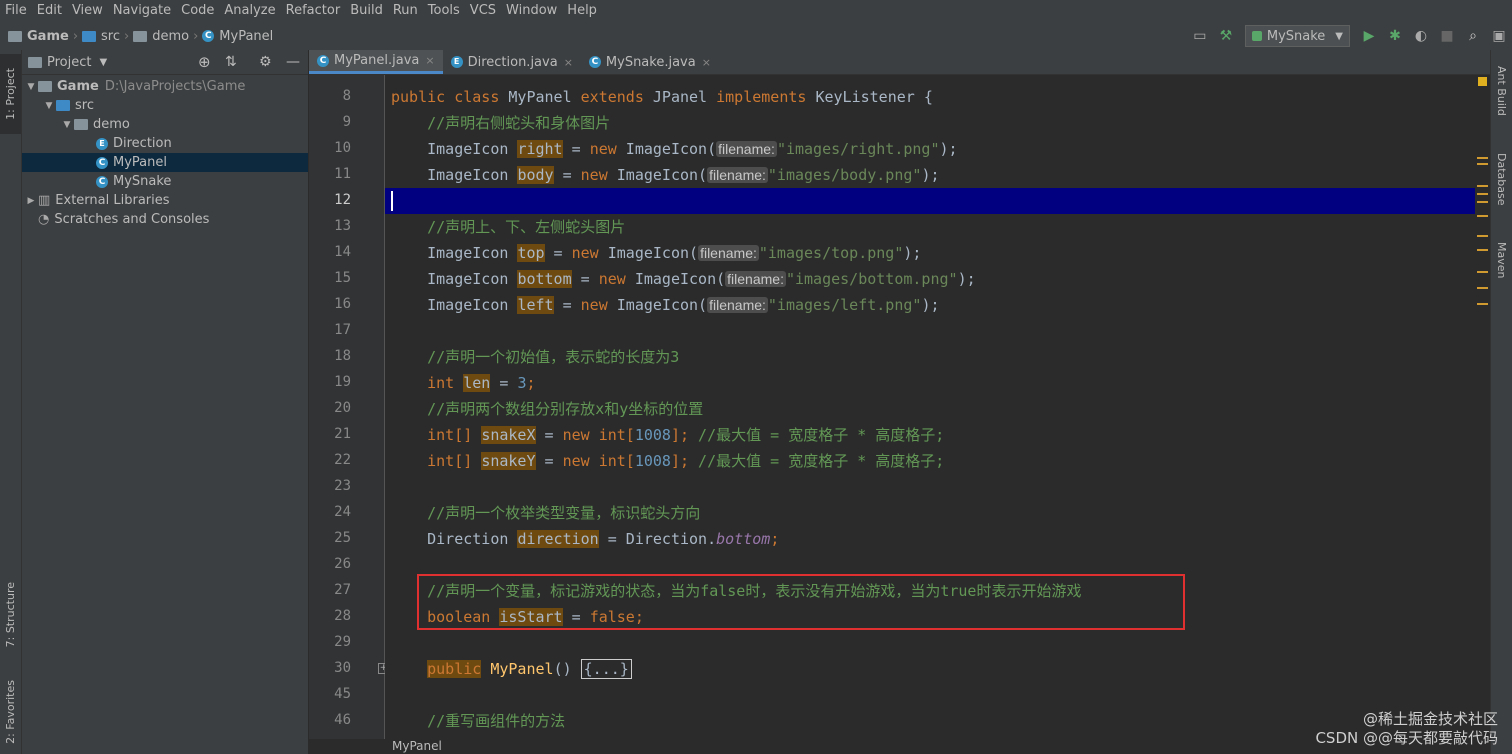 The height and width of the screenshot is (754, 1512). I want to click on keyword: extends, so click(612, 97).